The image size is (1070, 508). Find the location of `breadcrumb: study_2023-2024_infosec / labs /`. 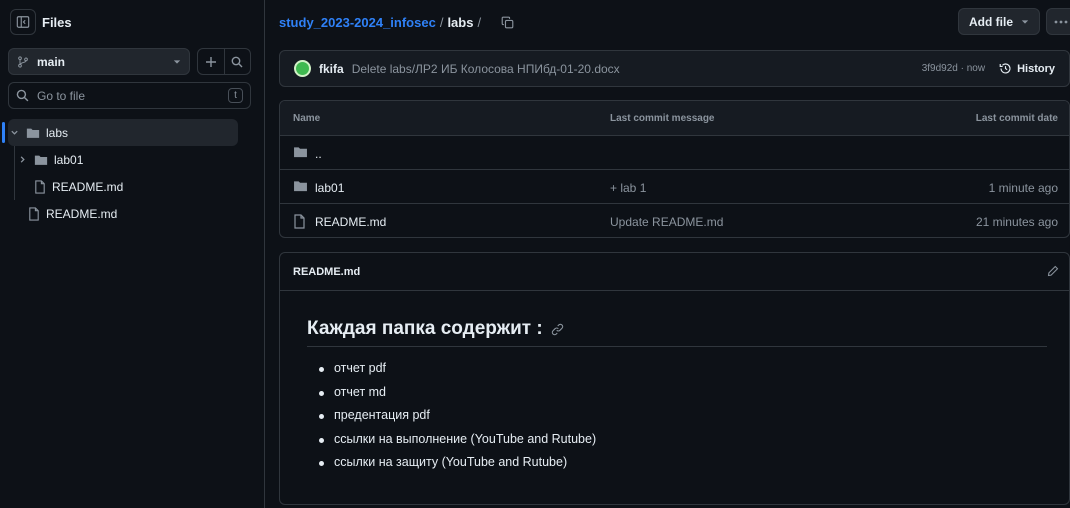

breadcrumb: study_2023-2024_infosec / labs / is located at coordinates (396, 22).